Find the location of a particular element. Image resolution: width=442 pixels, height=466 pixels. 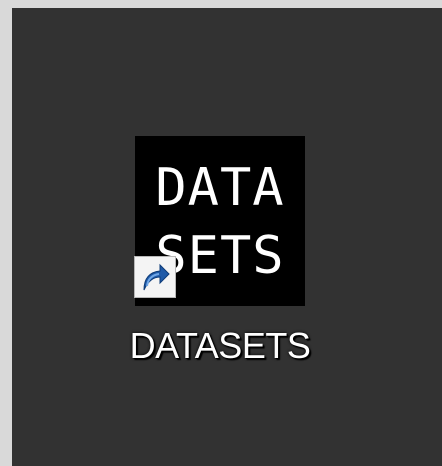

icon-text-line-1: DATA is located at coordinates (220, 188).